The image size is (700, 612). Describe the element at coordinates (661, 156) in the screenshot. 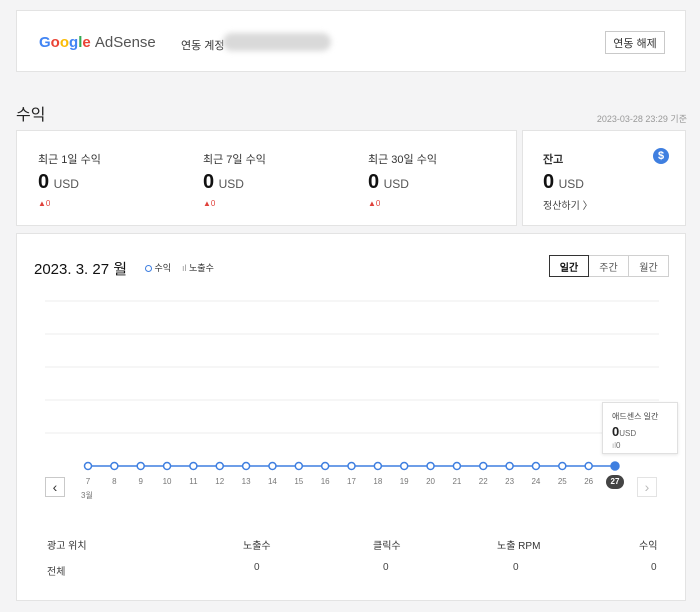

I see `dollar-icon: $` at that location.